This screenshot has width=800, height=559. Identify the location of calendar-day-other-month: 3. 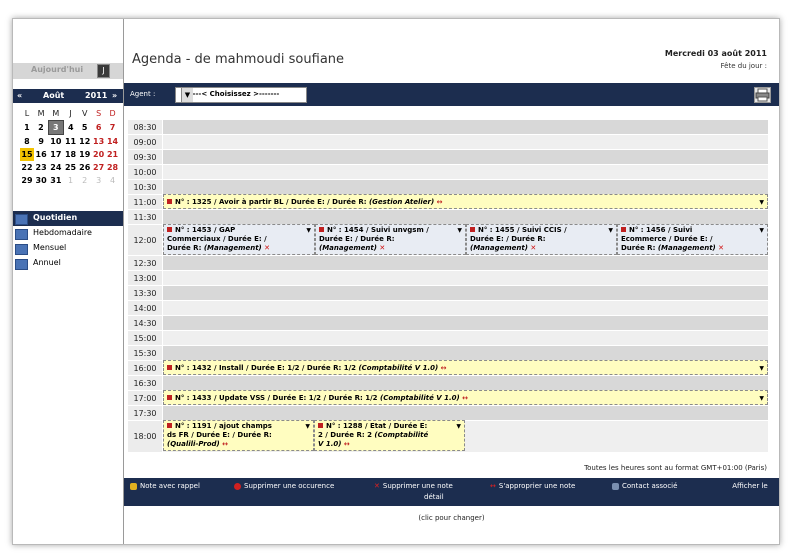
(99, 180).